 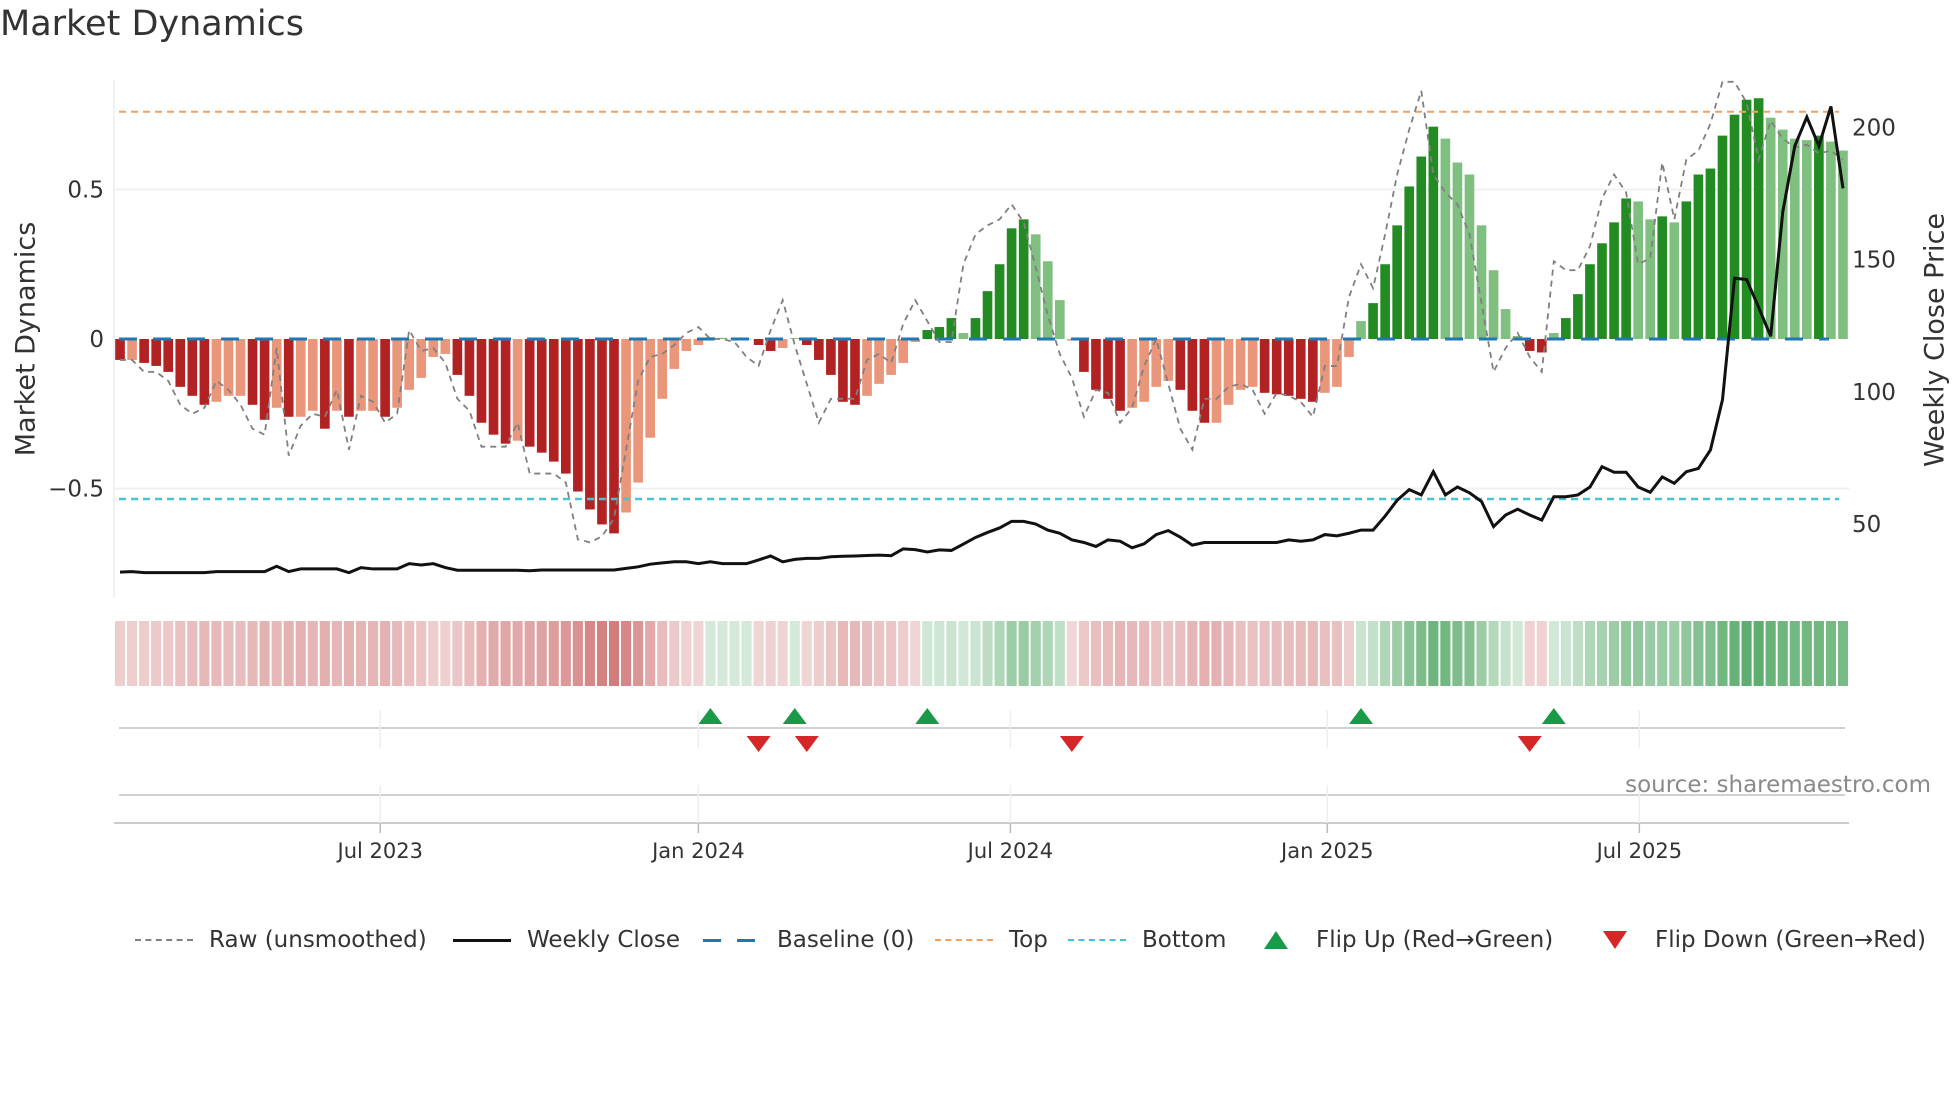 What do you see at coordinates (1147, 940) in the screenshot?
I see `legend-bottom: Bottom` at bounding box center [1147, 940].